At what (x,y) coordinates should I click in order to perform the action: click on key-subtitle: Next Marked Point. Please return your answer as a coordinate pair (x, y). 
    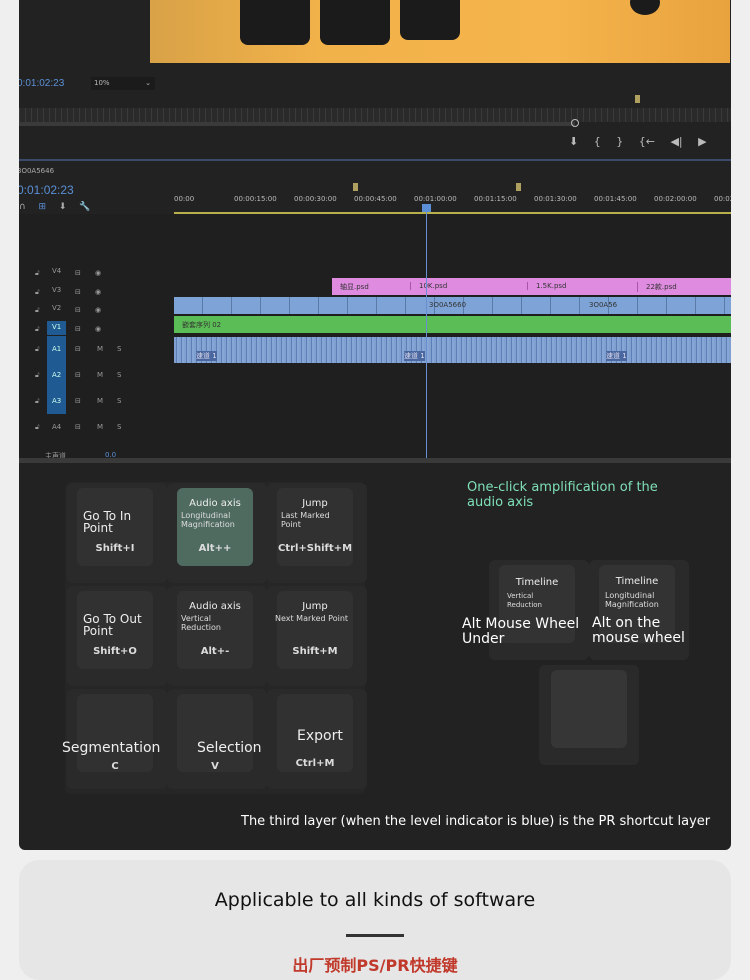
    Looking at the image, I should click on (312, 618).